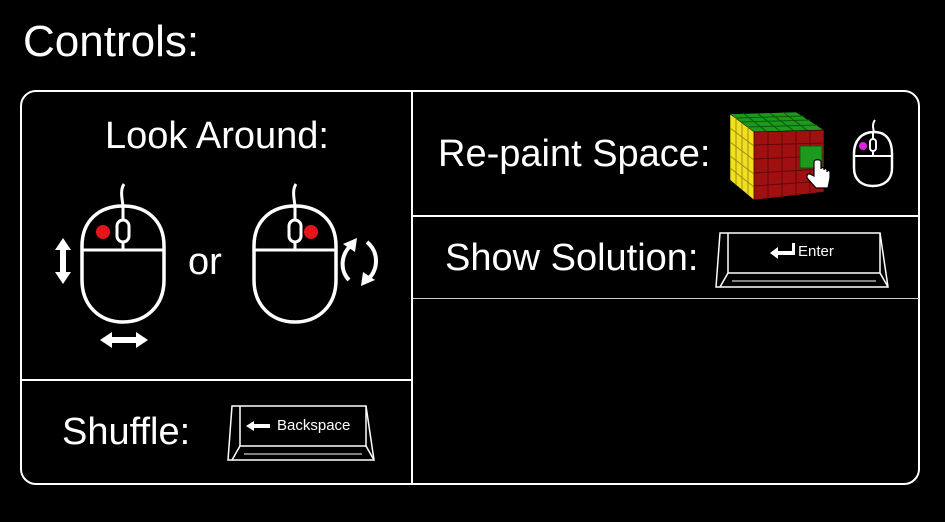  What do you see at coordinates (111, 41) in the screenshot?
I see `page-title: Controls:` at bounding box center [111, 41].